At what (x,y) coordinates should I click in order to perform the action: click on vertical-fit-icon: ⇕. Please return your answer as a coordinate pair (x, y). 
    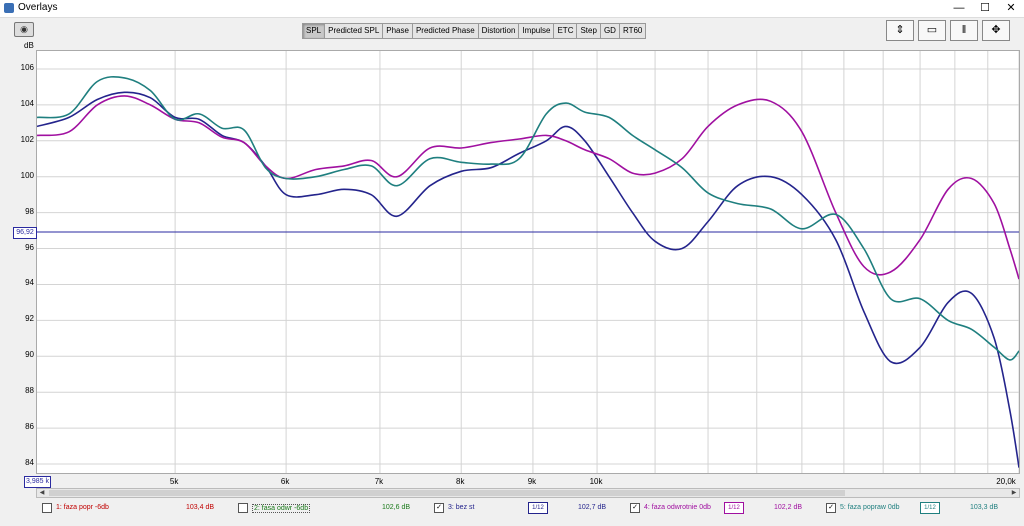
    Looking at the image, I should click on (900, 30).